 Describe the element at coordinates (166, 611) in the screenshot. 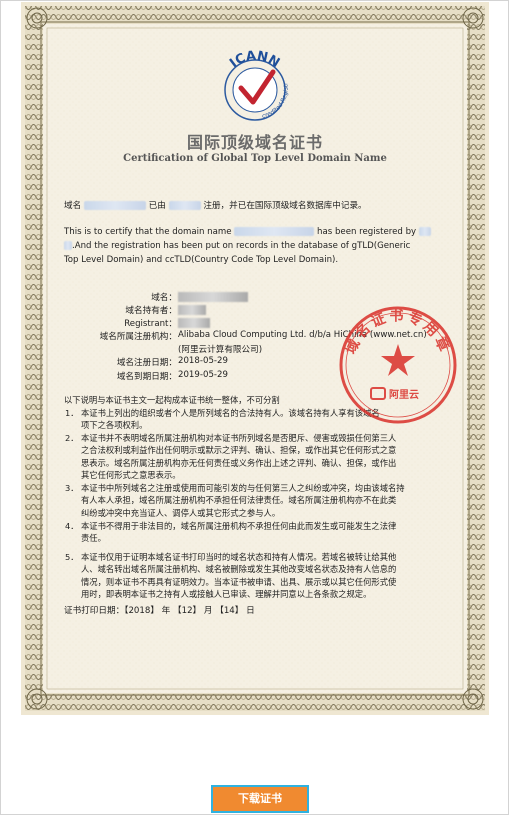

I see `print-date-year-unit: 年` at that location.